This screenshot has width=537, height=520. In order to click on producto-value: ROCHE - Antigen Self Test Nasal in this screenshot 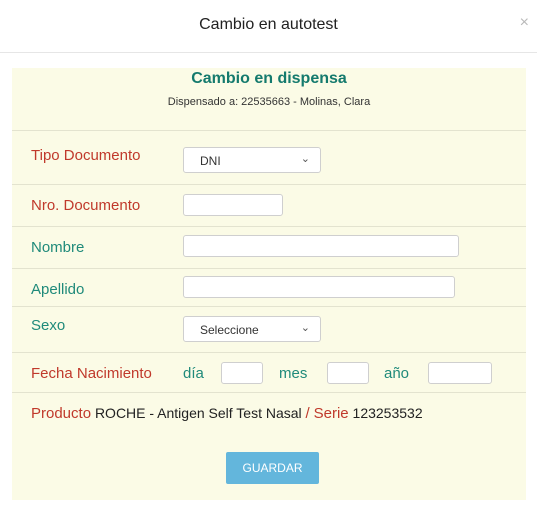, I will do `click(198, 413)`.